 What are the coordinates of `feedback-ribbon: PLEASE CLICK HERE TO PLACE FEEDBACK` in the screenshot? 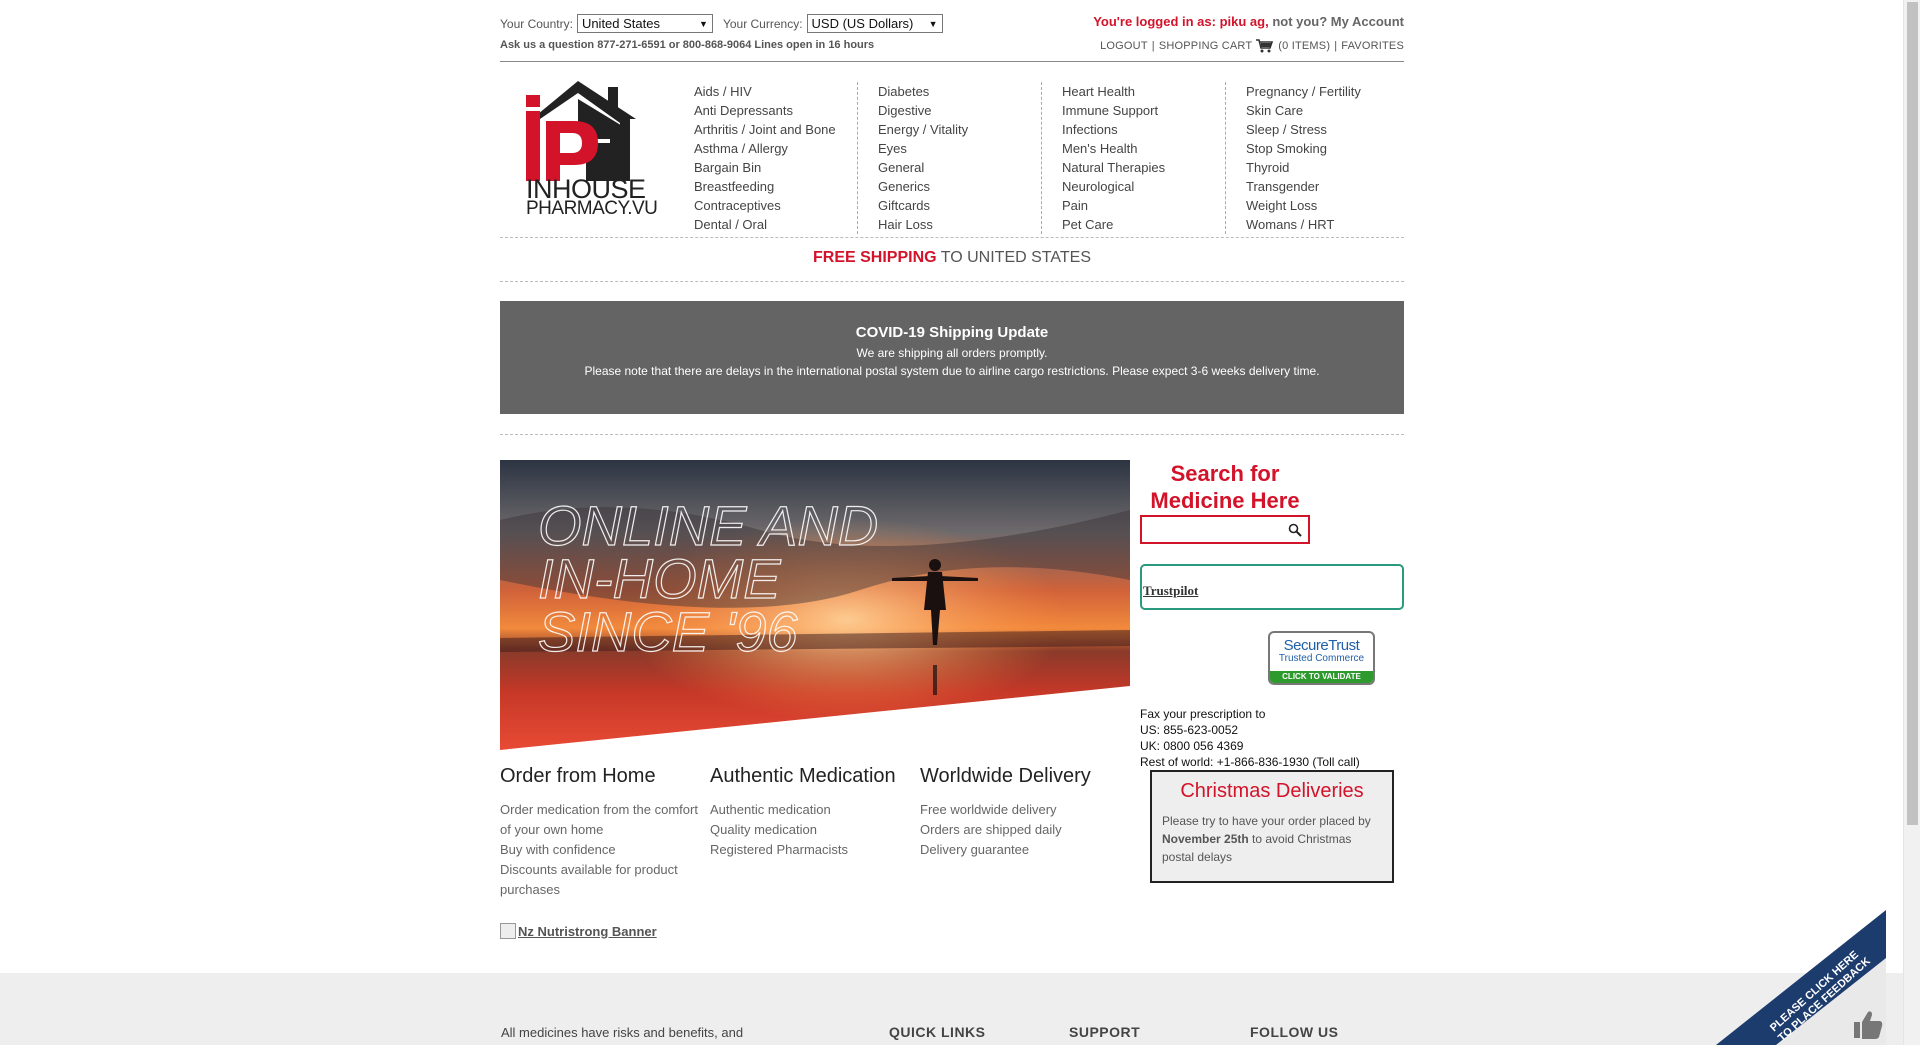 It's located at (1801, 977).